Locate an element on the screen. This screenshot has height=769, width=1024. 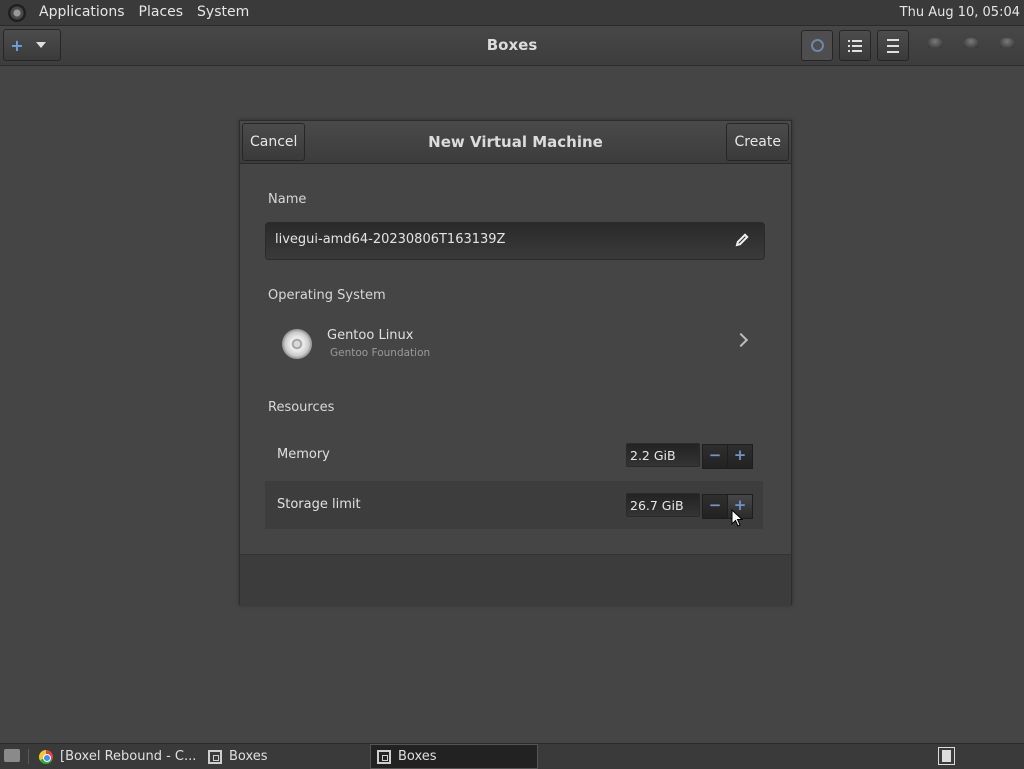
maximize-icon is located at coordinates (971, 43).